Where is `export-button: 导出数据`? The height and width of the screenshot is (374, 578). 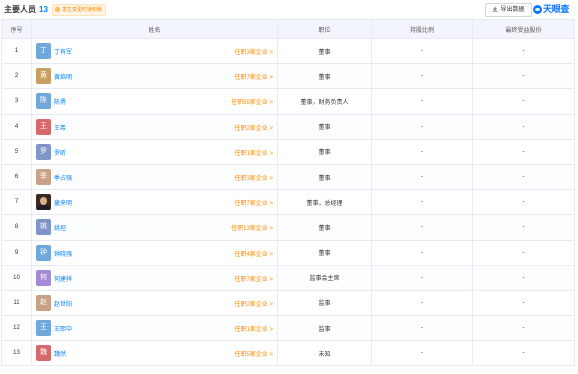
export-button: 导出数据 is located at coordinates (508, 10).